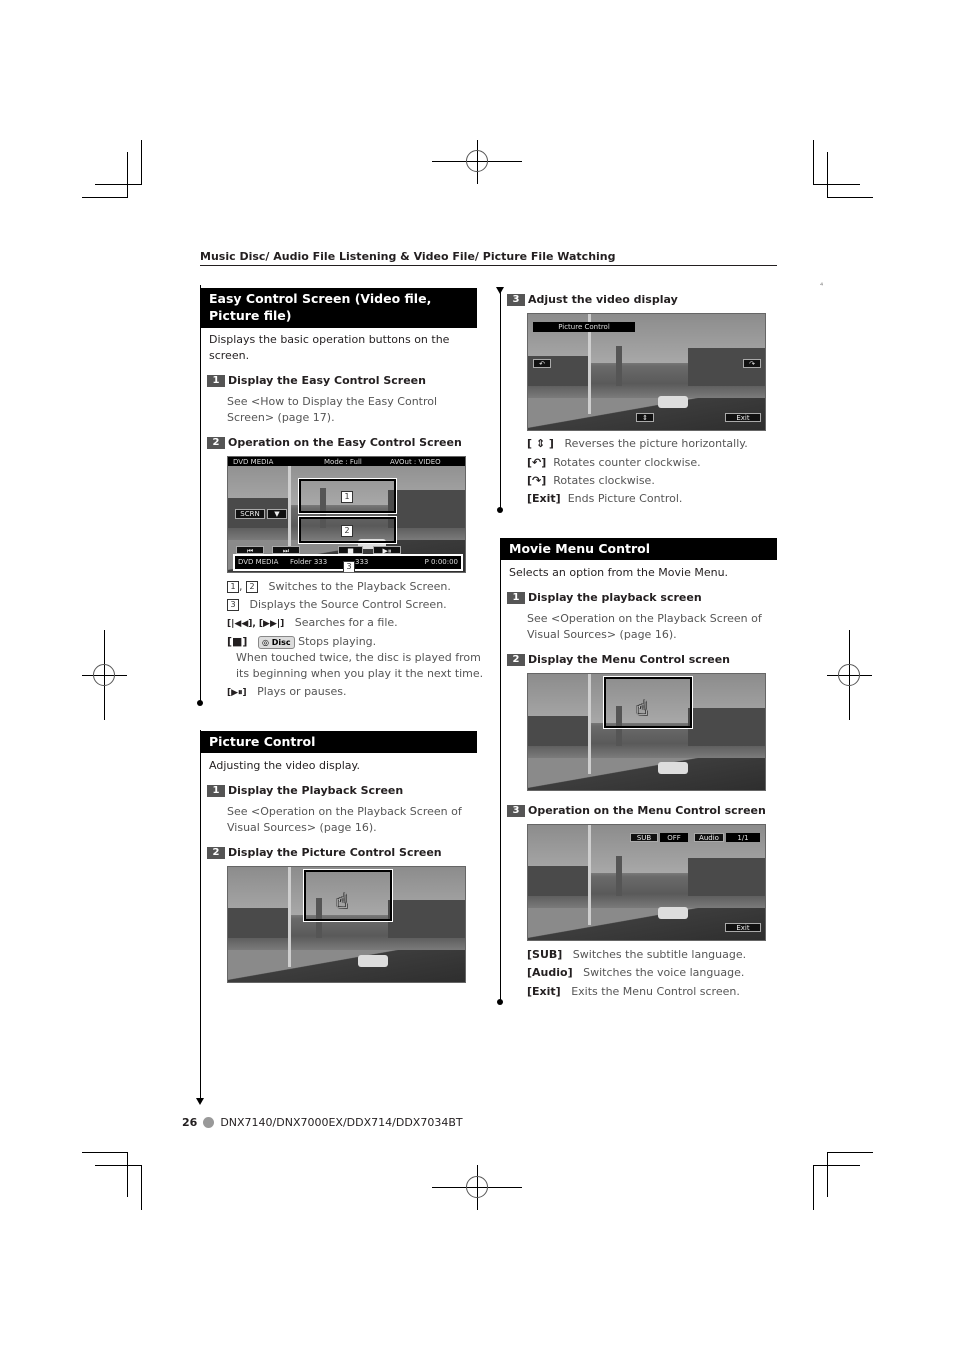 The height and width of the screenshot is (1350, 954). I want to click on movie-step-1: 1 Display the playback screen, so click(604, 597).